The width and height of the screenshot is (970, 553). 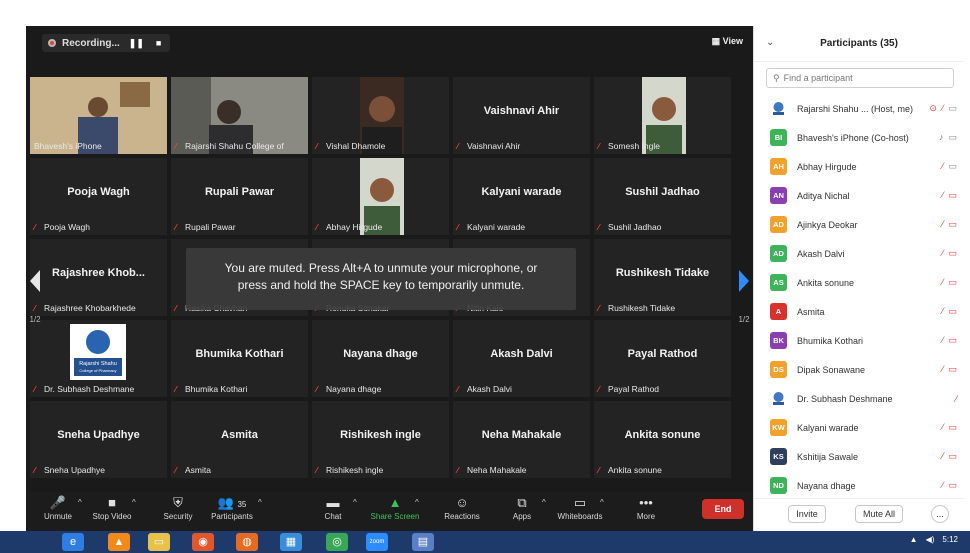 I want to click on powerpoint-icon: ▤, so click(x=423, y=542).